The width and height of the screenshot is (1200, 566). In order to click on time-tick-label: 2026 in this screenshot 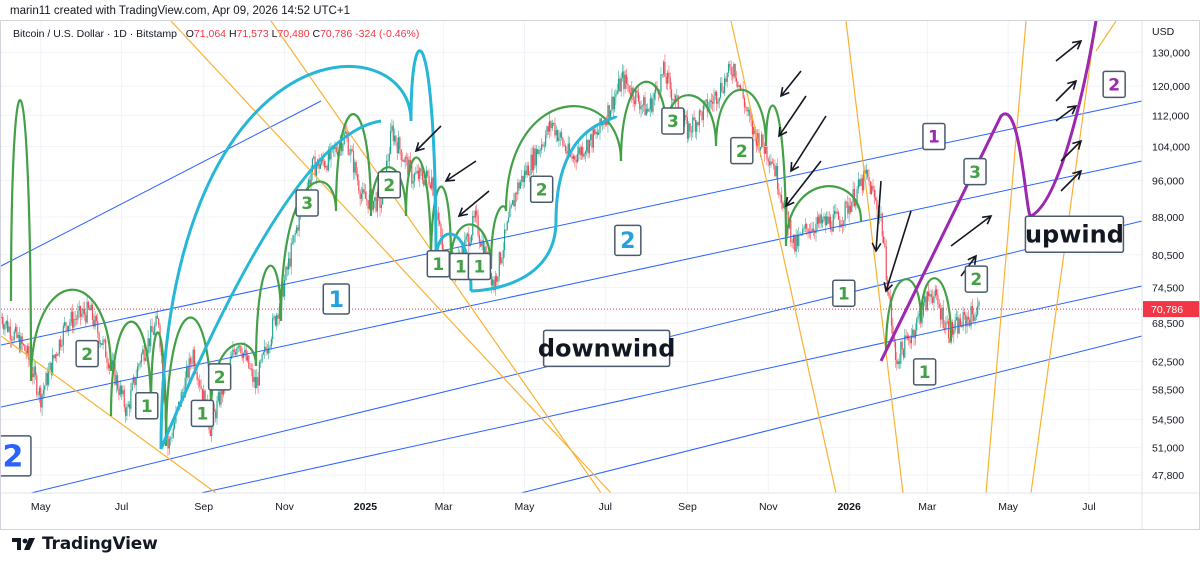, I will do `click(849, 507)`.